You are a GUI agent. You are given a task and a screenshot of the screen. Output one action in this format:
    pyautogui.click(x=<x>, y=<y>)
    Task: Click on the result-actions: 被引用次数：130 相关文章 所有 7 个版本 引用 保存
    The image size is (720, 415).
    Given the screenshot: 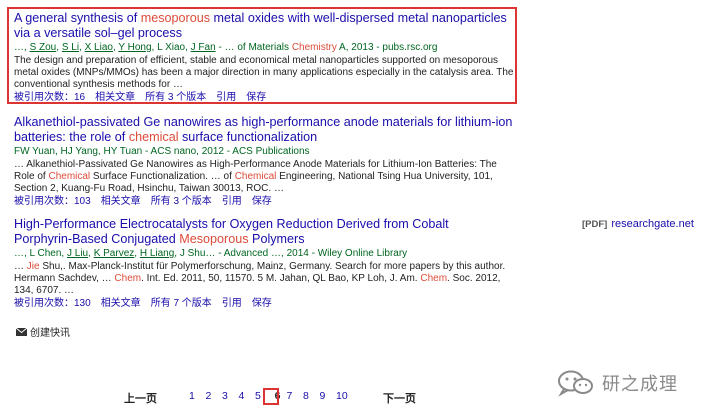 What is the action you would take?
    pyautogui.click(x=264, y=304)
    